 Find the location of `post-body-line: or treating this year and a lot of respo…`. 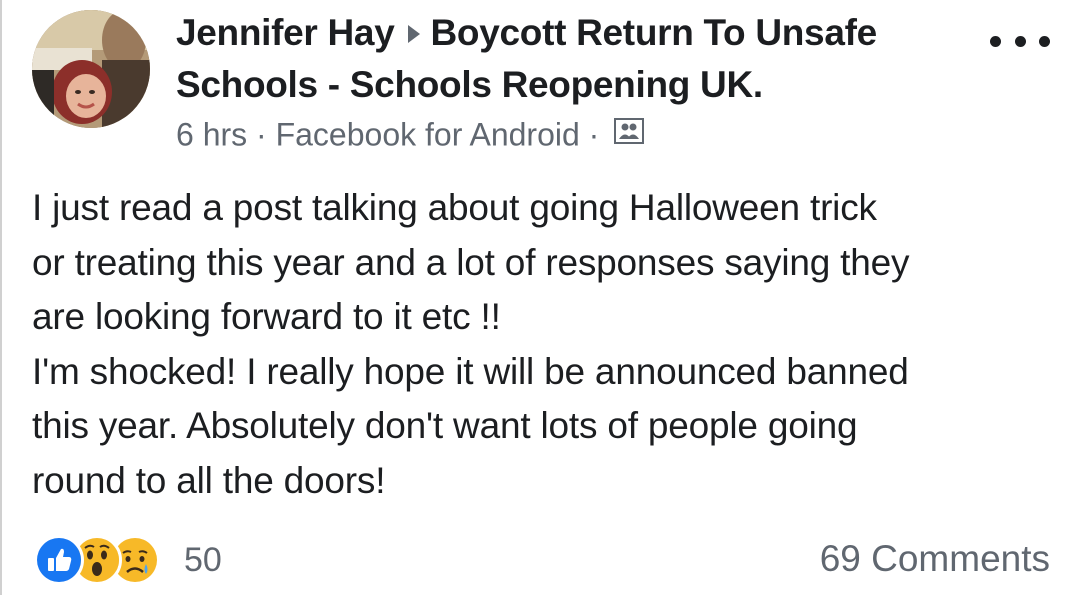

post-body-line: or treating this year and a lot of respo… is located at coordinates (471, 262).